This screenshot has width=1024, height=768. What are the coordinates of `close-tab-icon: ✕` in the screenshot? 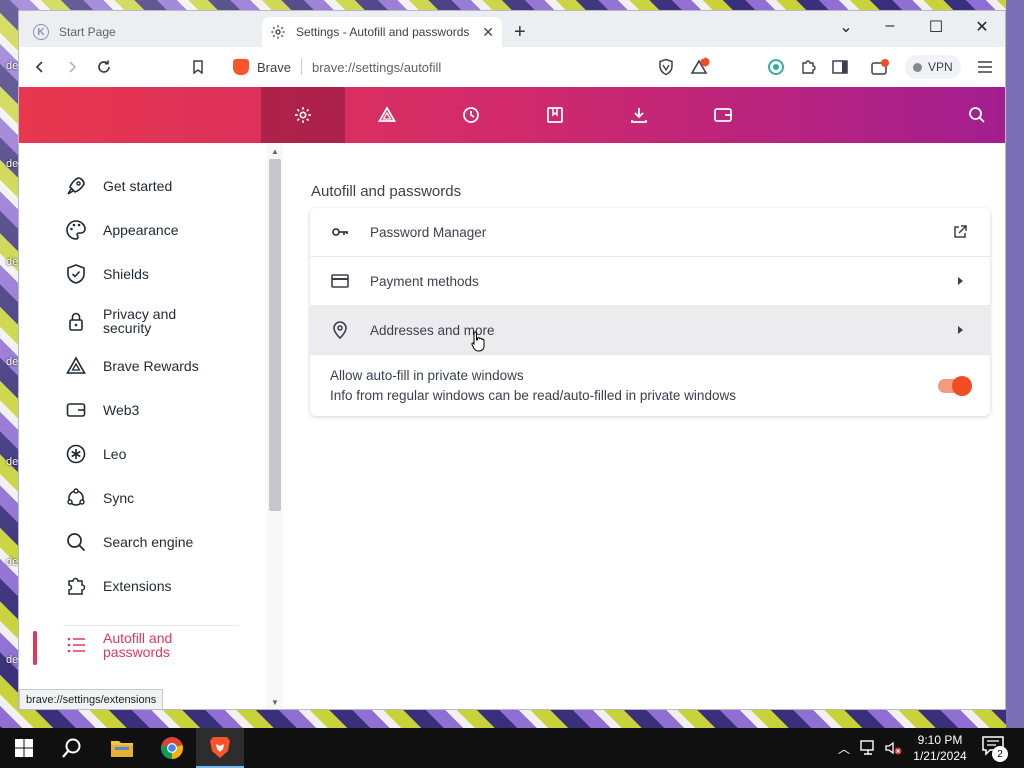 It's located at (488, 32).